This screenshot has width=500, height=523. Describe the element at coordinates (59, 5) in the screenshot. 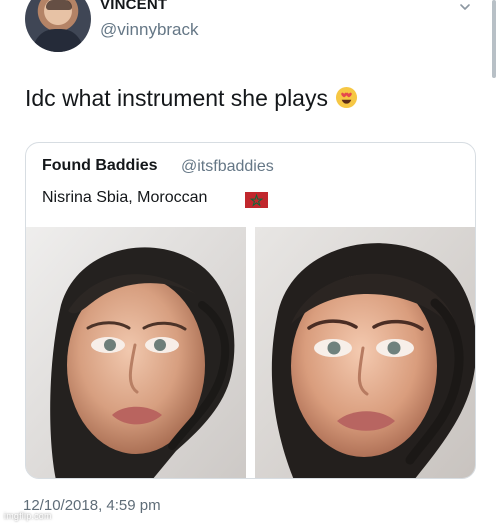

I see `avatar-hair-shape` at that location.